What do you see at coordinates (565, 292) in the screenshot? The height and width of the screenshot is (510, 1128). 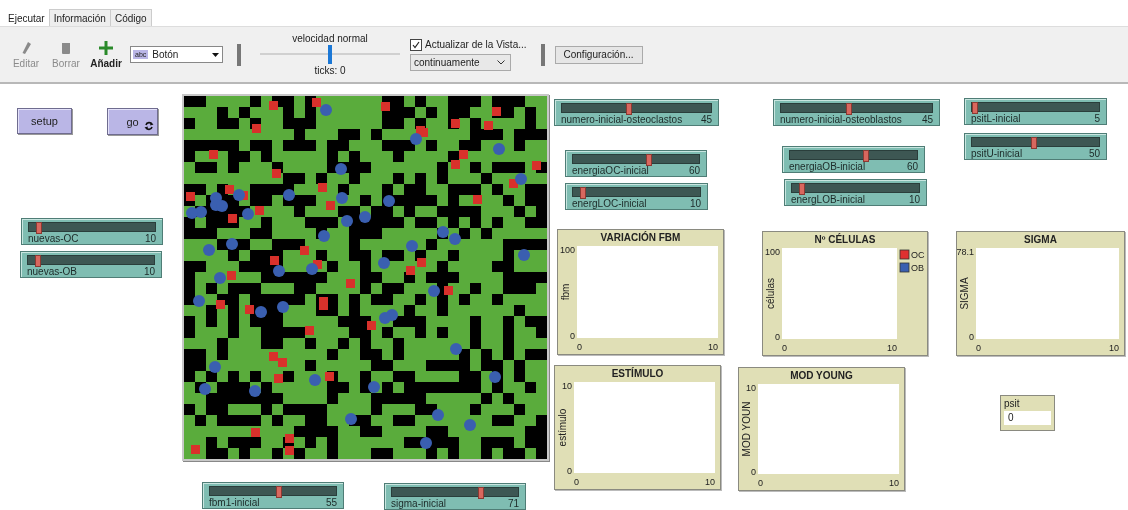 I see `axis-label: fbm` at bounding box center [565, 292].